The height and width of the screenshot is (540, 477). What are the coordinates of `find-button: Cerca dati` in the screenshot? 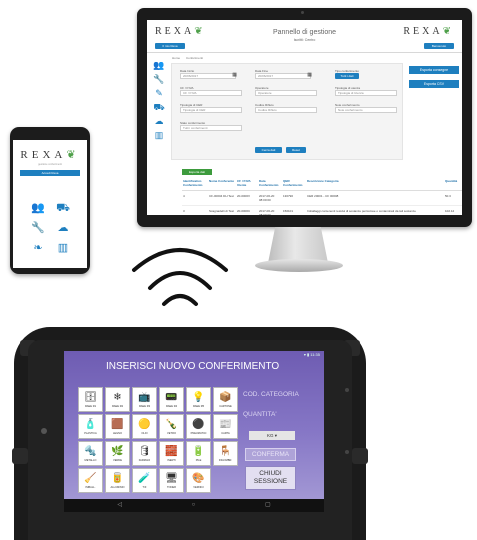 It's located at (268, 150).